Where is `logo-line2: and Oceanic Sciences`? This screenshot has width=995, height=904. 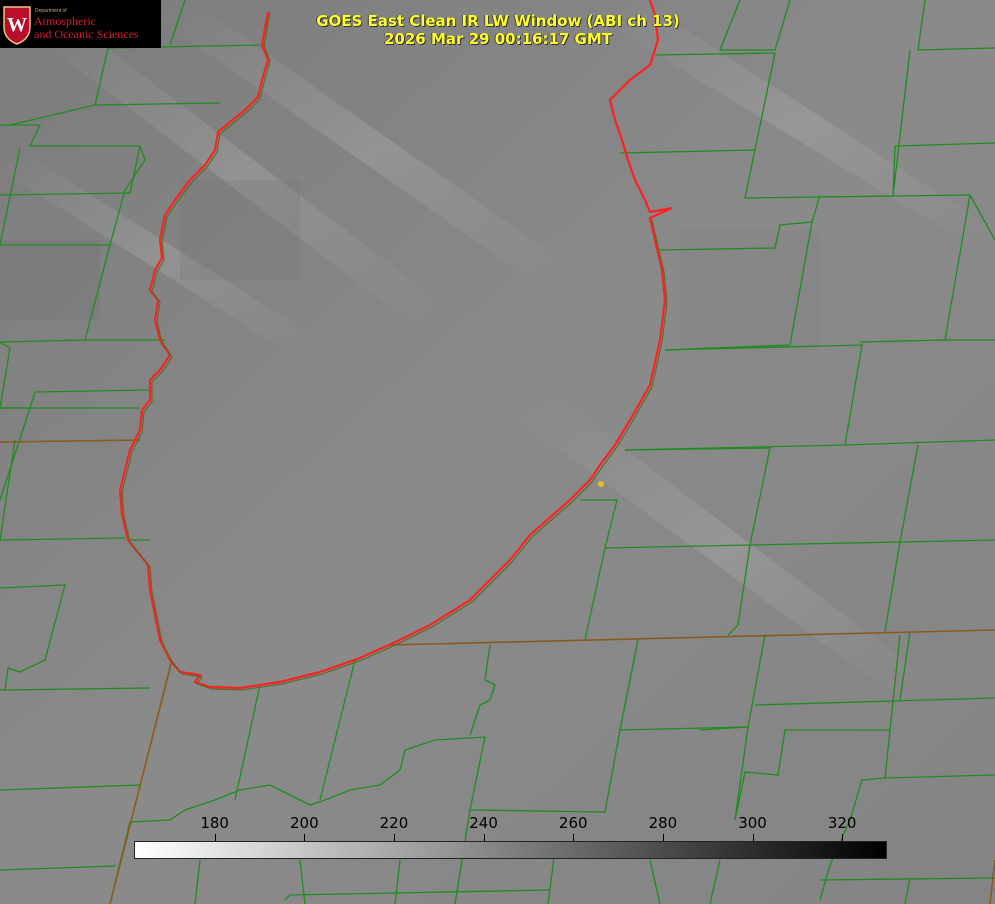 logo-line2: and Oceanic Sciences is located at coordinates (86, 34).